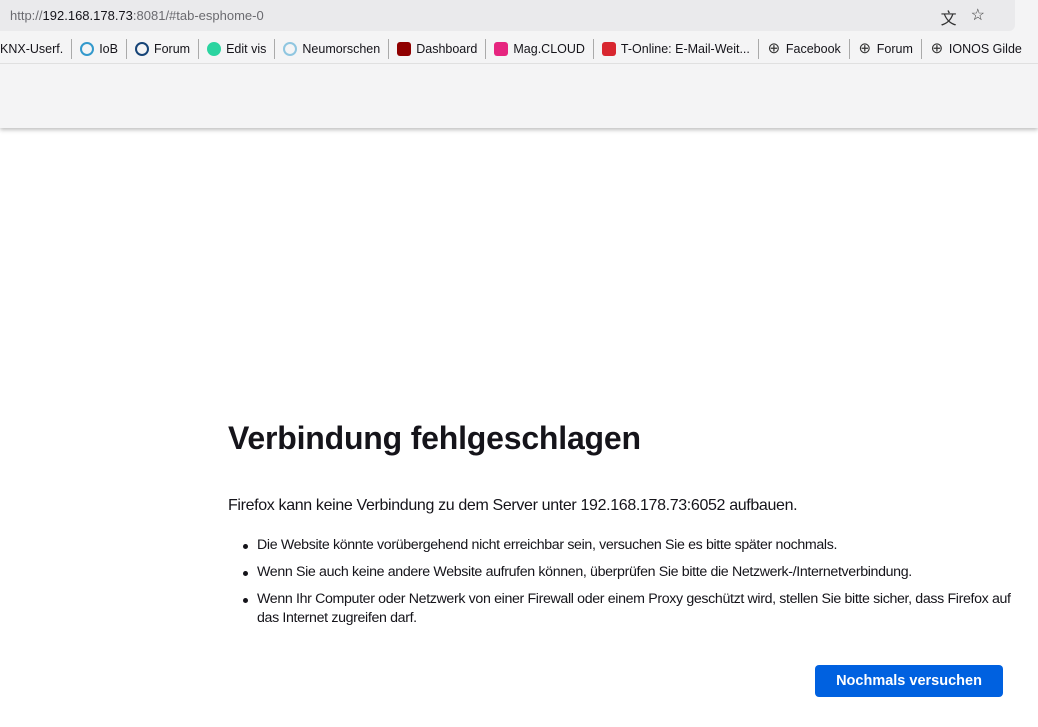 The width and height of the screenshot is (1038, 727). I want to click on bookmark-item: Forum, so click(162, 49).